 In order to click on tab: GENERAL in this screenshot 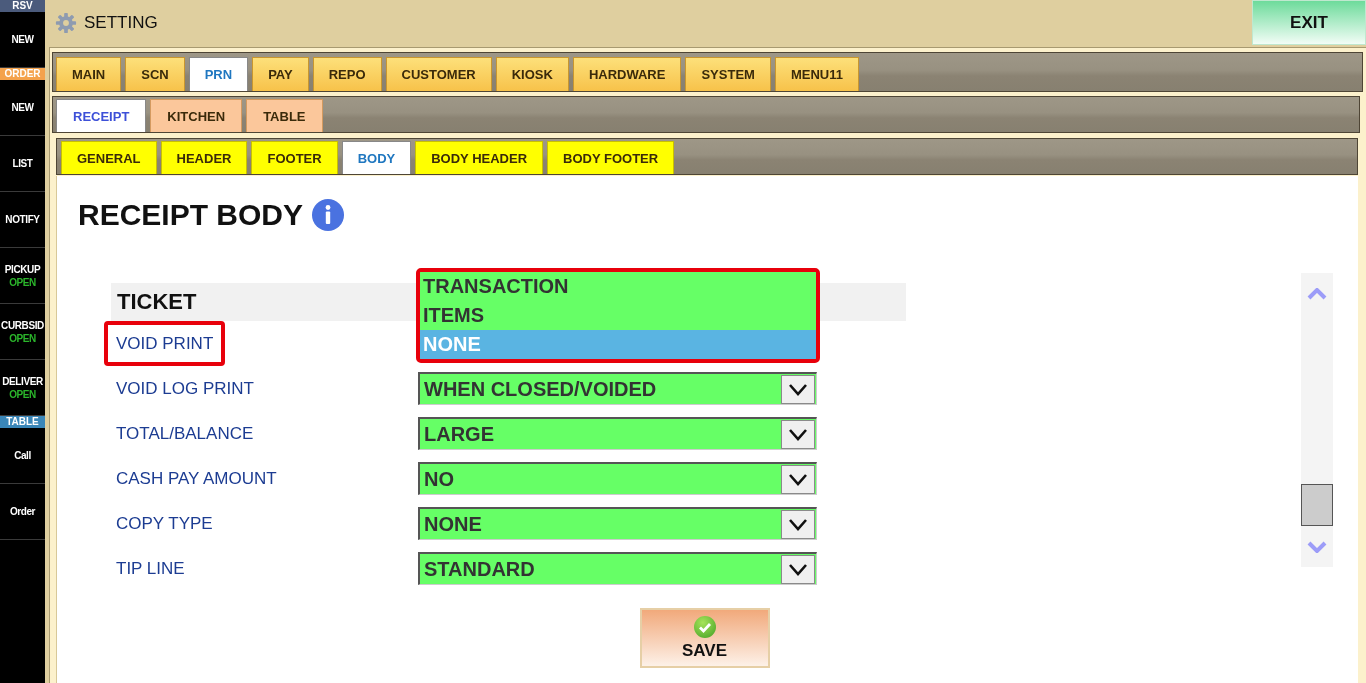, I will do `click(109, 157)`.